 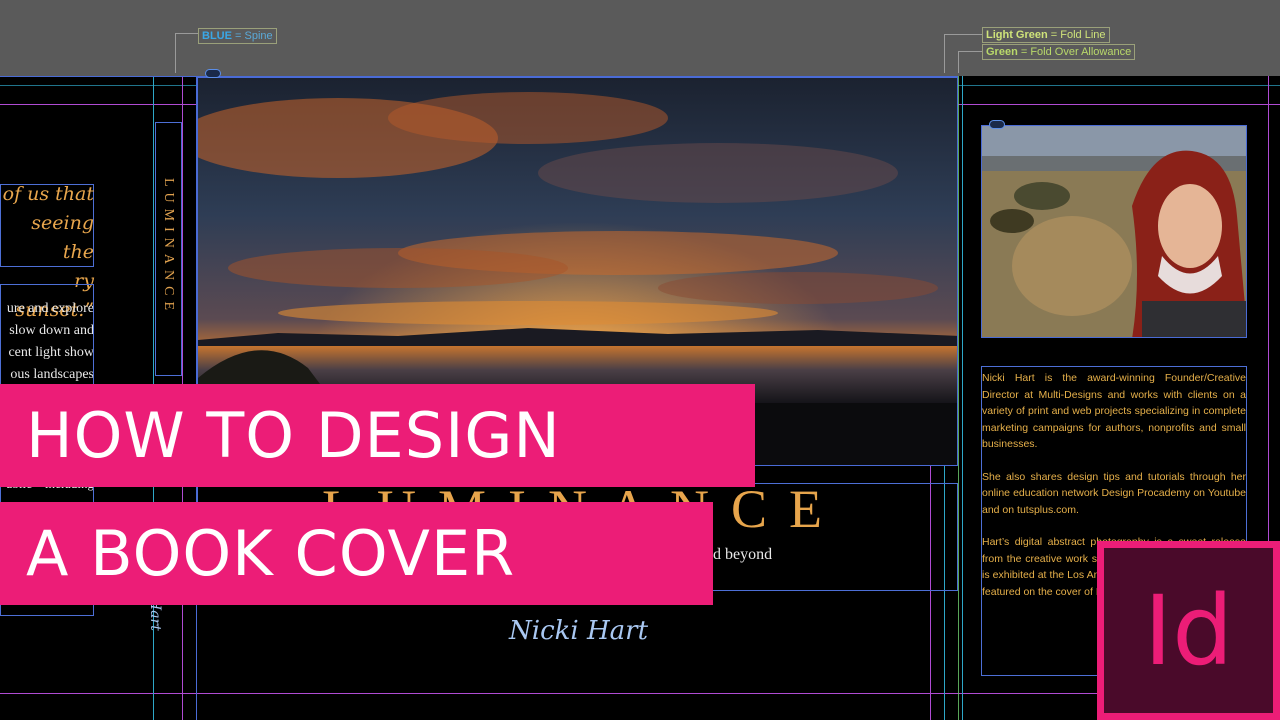 What do you see at coordinates (958, 398) in the screenshot?
I see `fold-allowance-guide` at bounding box center [958, 398].